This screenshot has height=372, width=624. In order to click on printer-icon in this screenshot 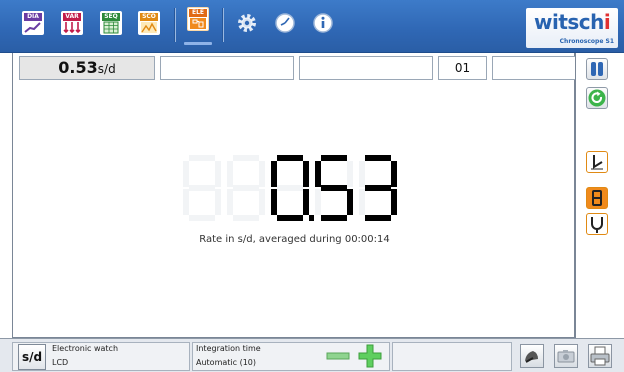, I will do `click(600, 356)`.